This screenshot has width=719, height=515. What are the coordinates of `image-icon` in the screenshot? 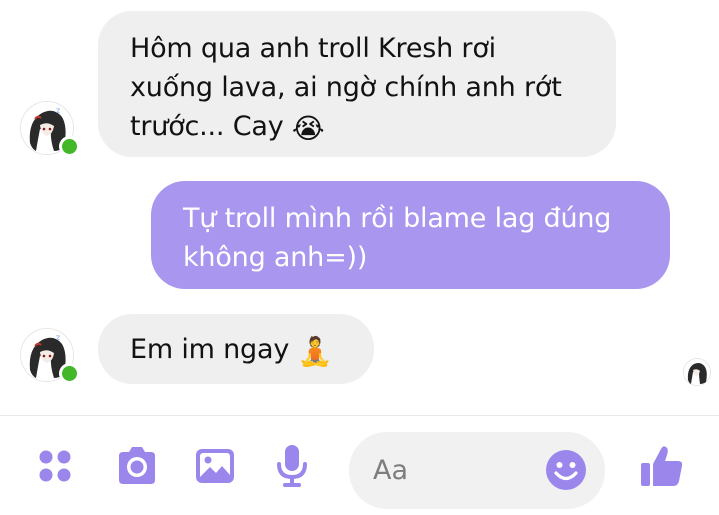 It's located at (215, 466).